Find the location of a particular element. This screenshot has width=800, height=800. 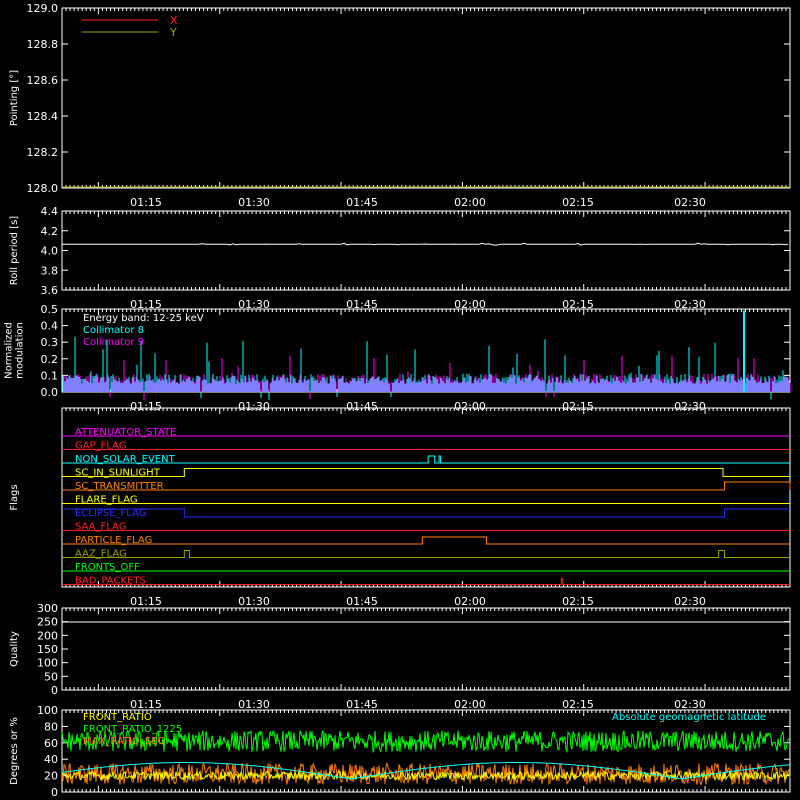

y-axis-label: Flags is located at coordinates (14, 497).